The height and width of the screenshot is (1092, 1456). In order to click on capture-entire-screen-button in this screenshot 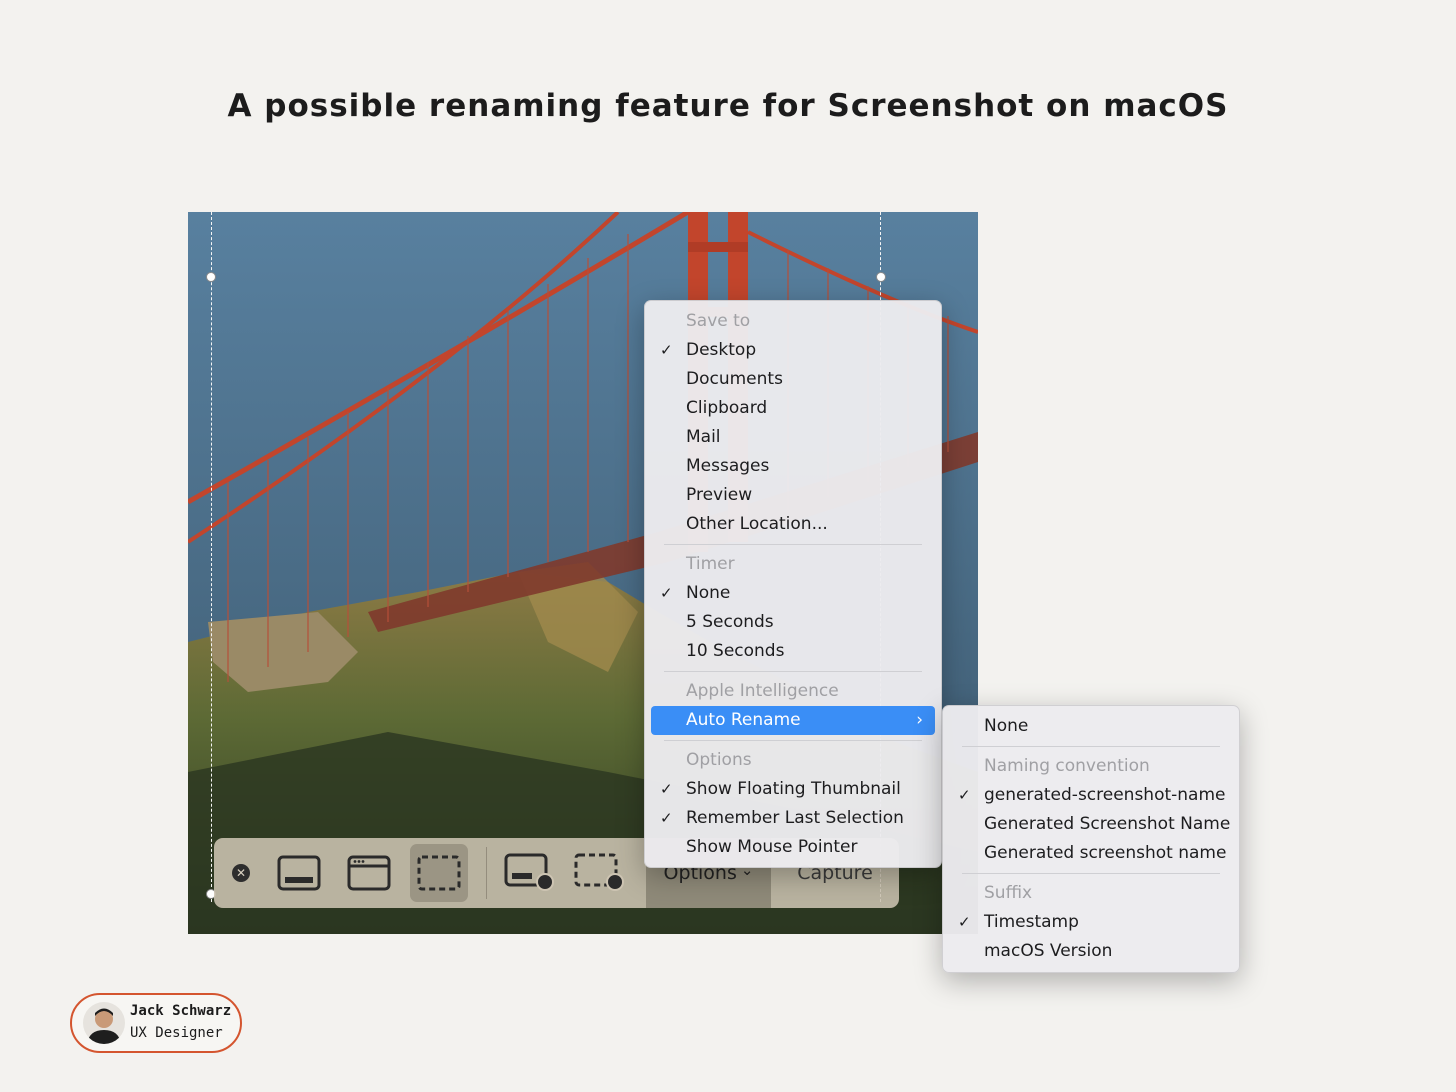, I will do `click(299, 873)`.